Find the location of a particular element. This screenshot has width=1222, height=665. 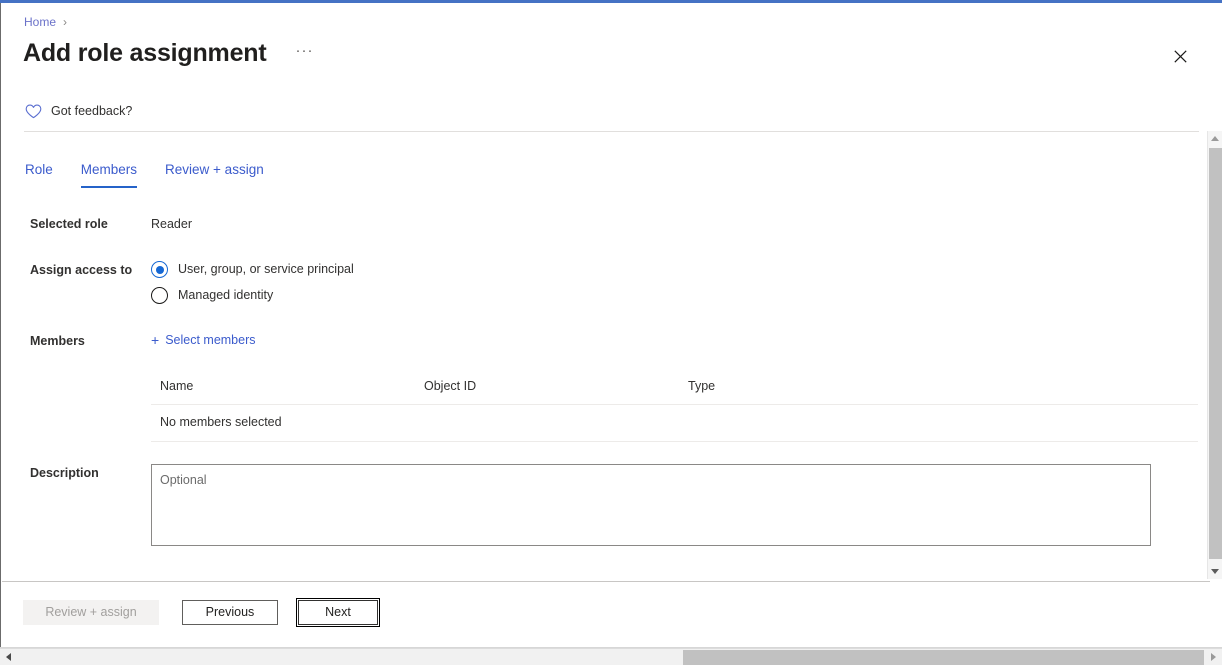

tab-review-assign: Review + assign is located at coordinates (214, 174).